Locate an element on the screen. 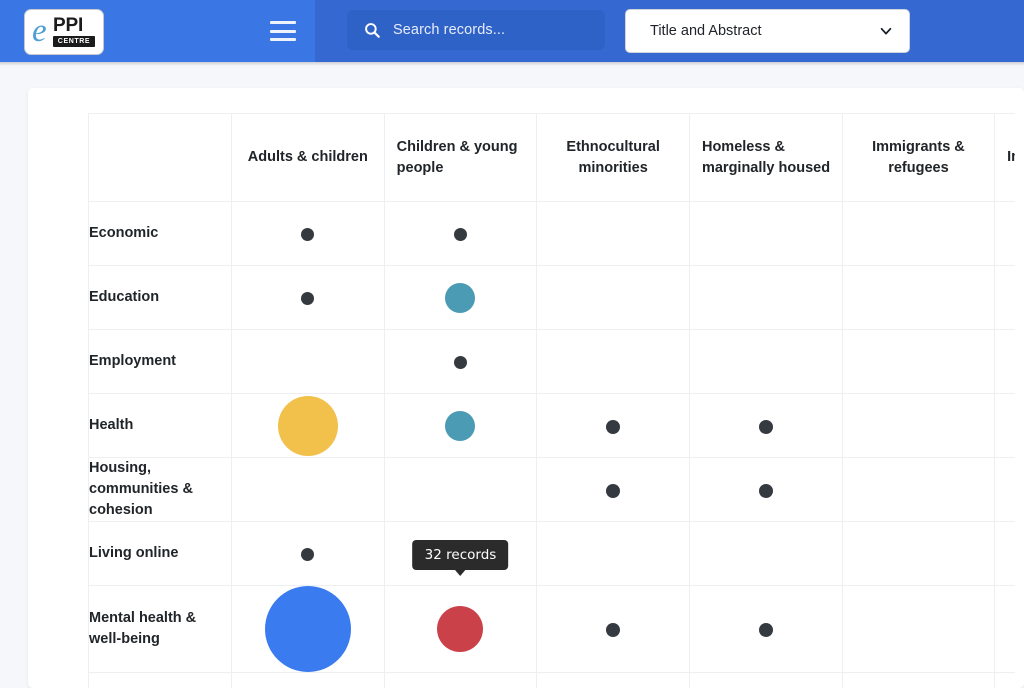 This screenshot has width=1024, height=688. bubble-housing-communities-cohesion--homeless-marginally-housed is located at coordinates (766, 491).